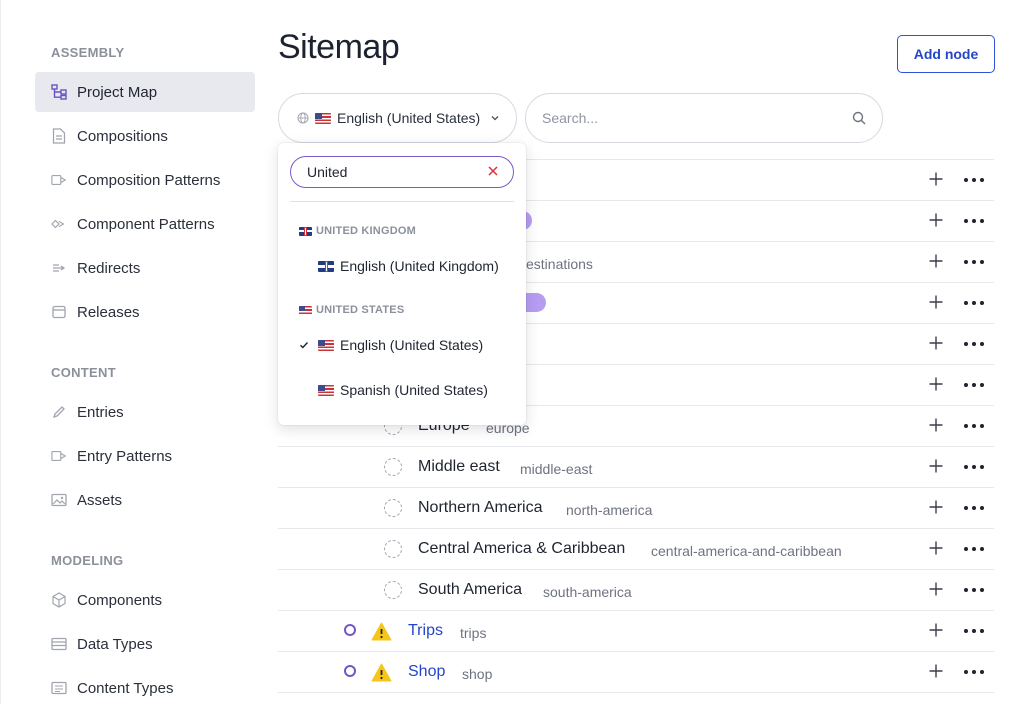 Image resolution: width=1026 pixels, height=704 pixels. I want to click on search-input, so click(687, 118).